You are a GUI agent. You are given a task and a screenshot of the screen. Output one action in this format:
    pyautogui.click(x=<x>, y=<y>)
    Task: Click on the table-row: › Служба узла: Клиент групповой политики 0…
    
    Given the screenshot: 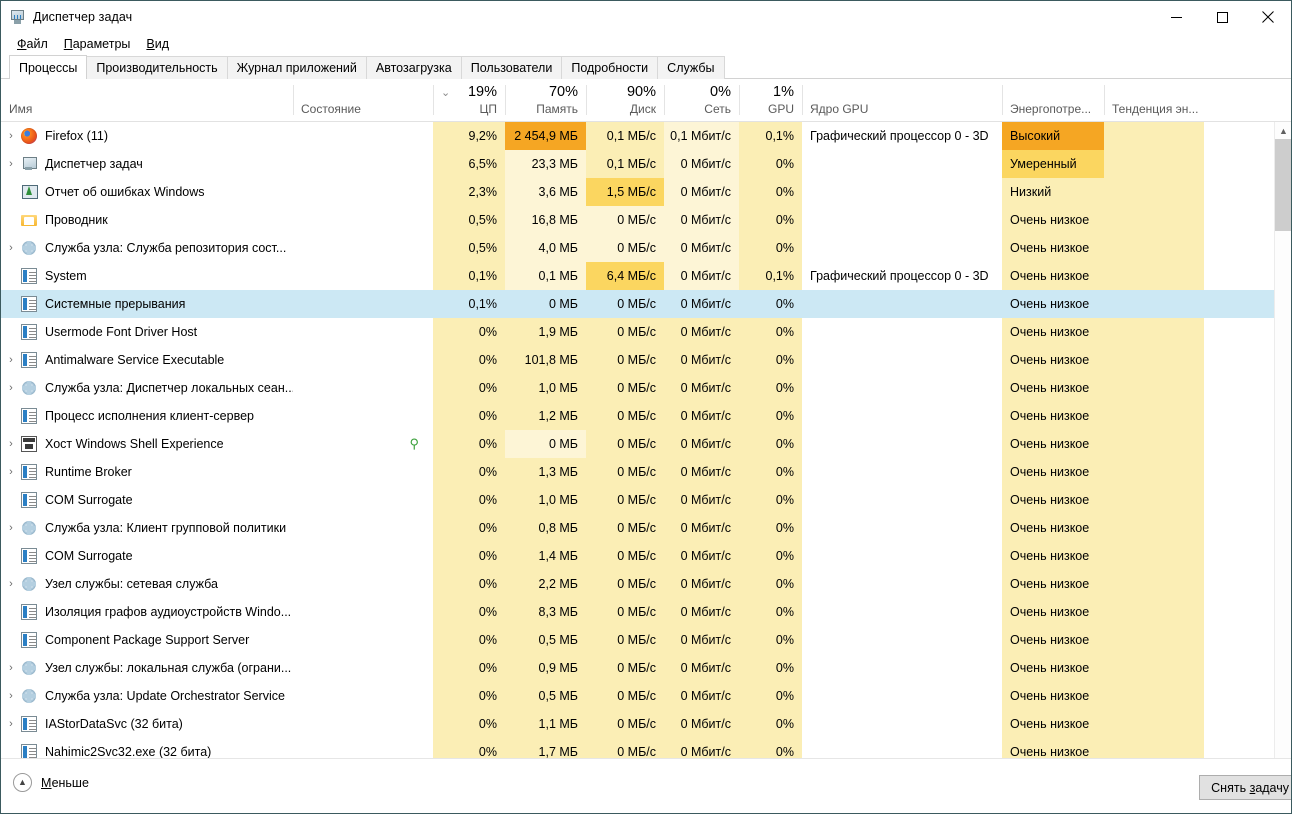 What is the action you would take?
    pyautogui.click(x=646, y=528)
    